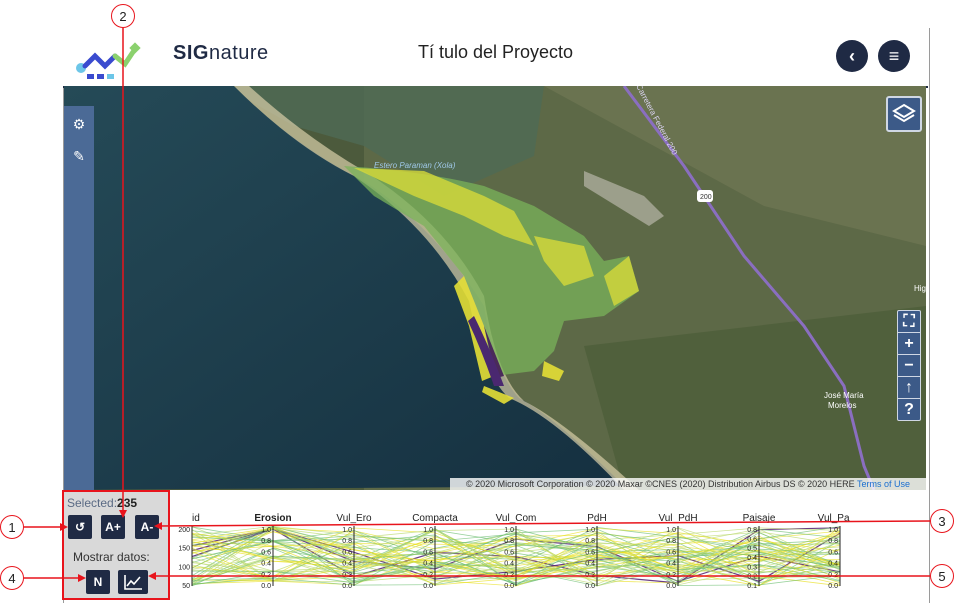 This screenshot has height=603, width=956. I want to click on callout-5: 5, so click(942, 576).